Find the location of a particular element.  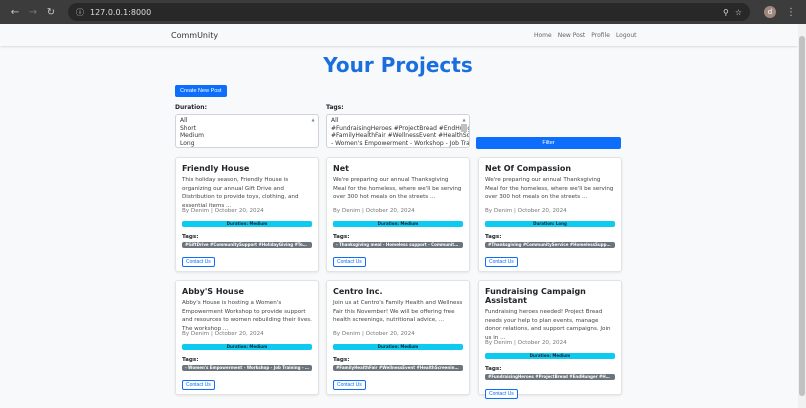

tags-scrollbar: ▲▼ is located at coordinates (464, 131).